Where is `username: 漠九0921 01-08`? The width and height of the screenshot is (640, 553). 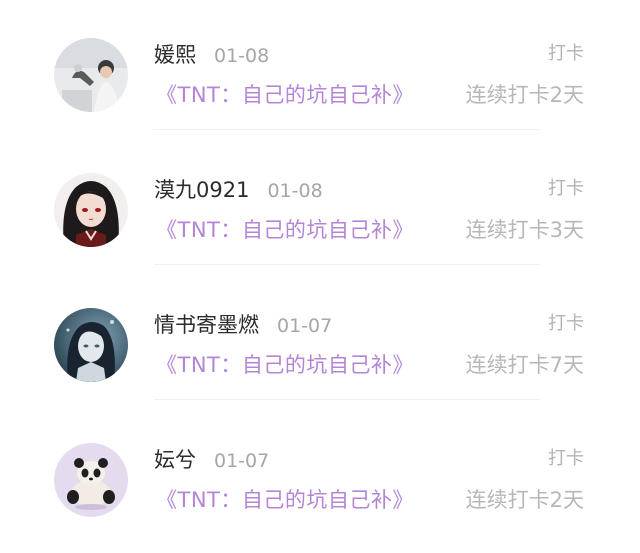 username: 漠九0921 01-08 is located at coordinates (238, 190).